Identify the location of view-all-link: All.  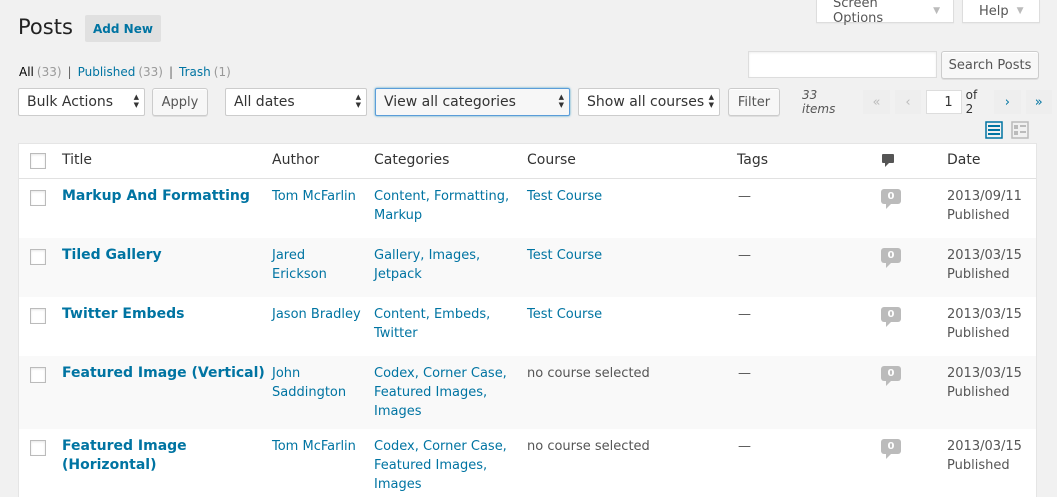
(26, 72).